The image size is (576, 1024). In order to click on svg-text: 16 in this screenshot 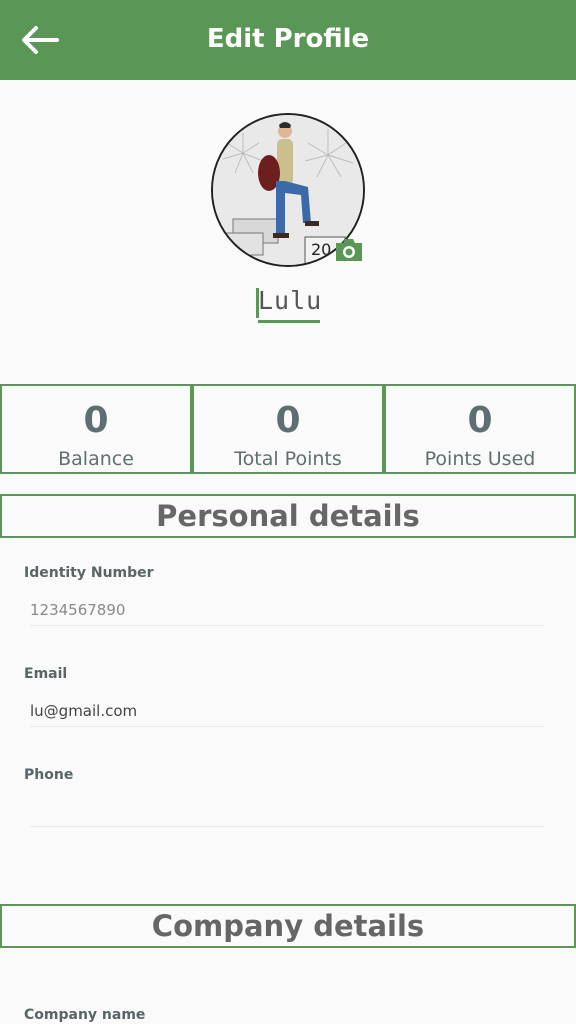, I will do `click(242, 259)`.